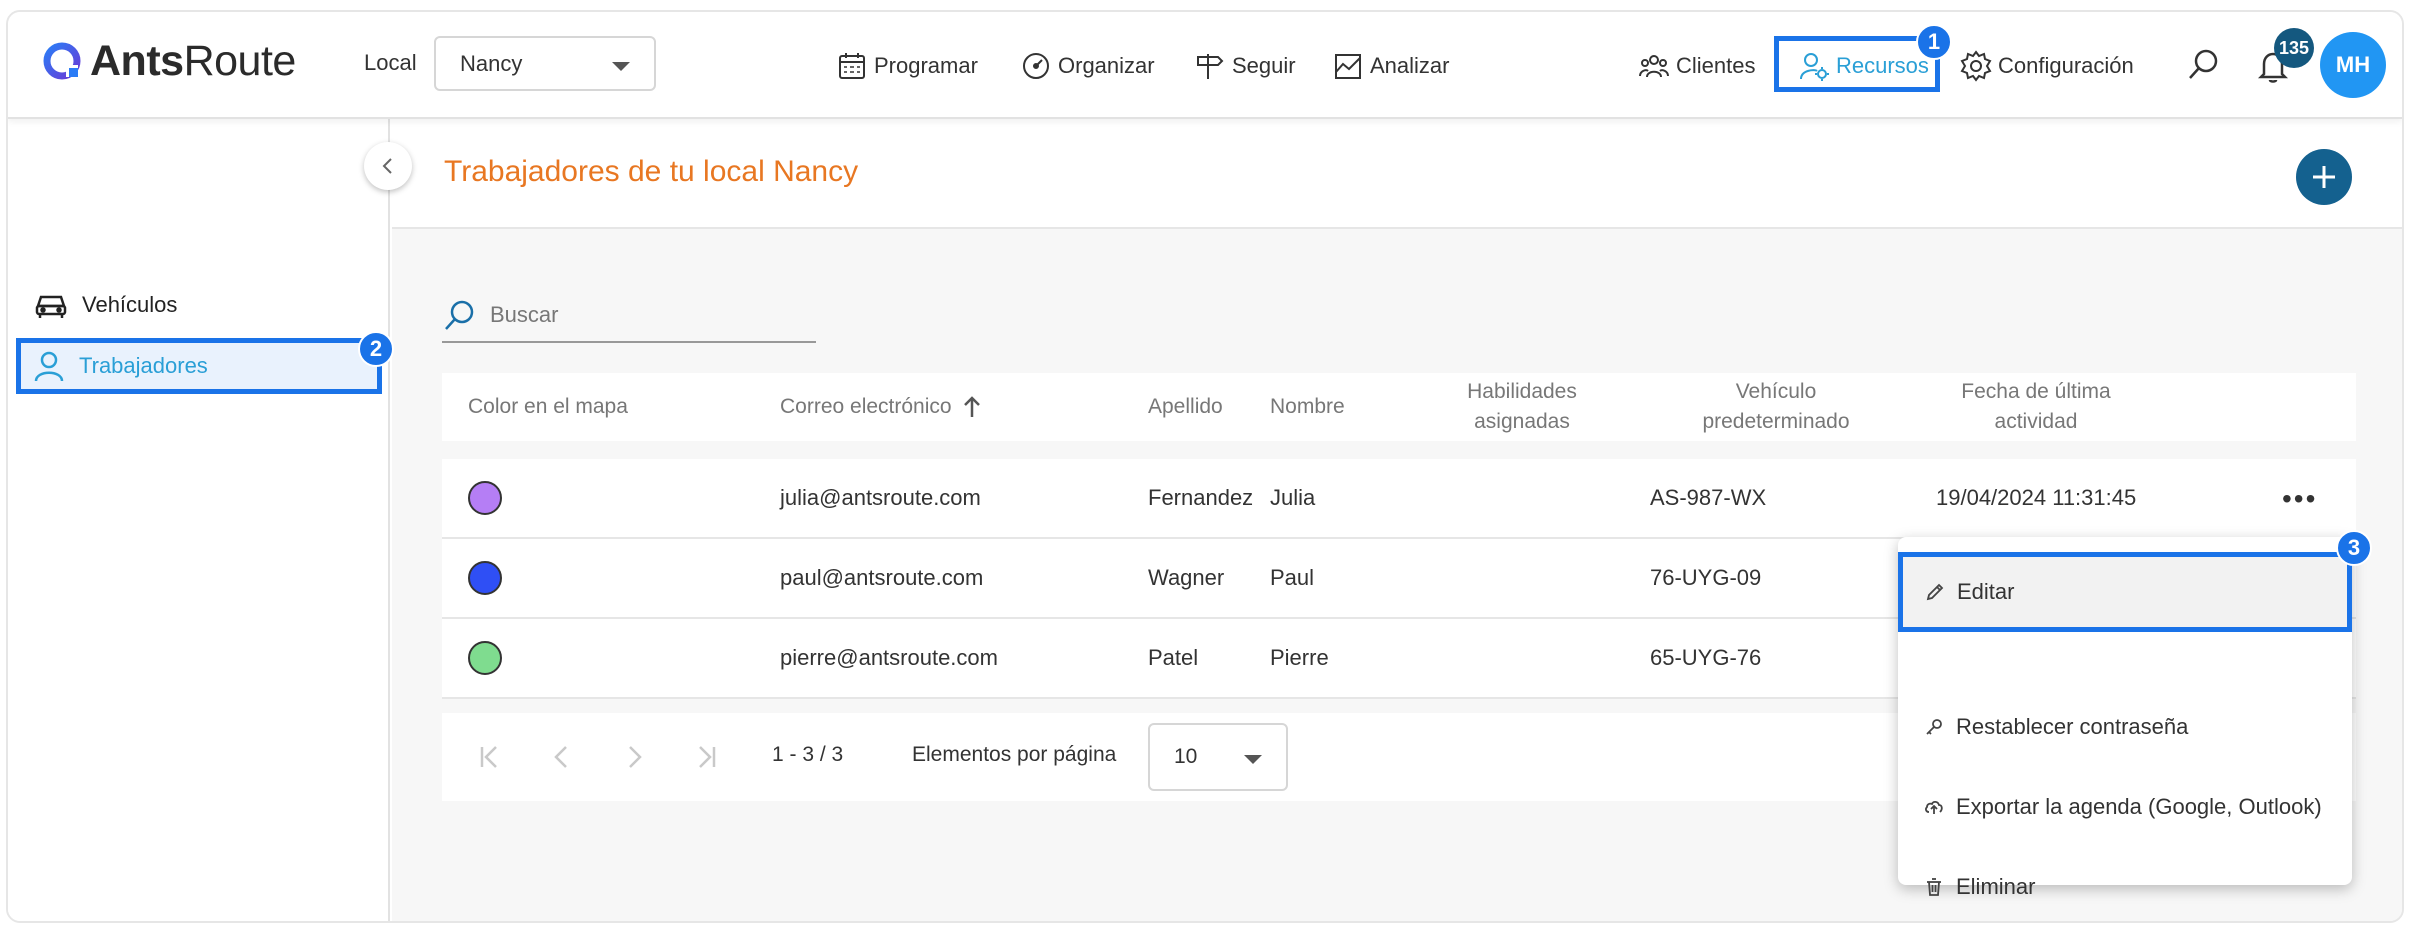  I want to click on sidebar: Vehículos Trabajadores 2, so click(201, 520).